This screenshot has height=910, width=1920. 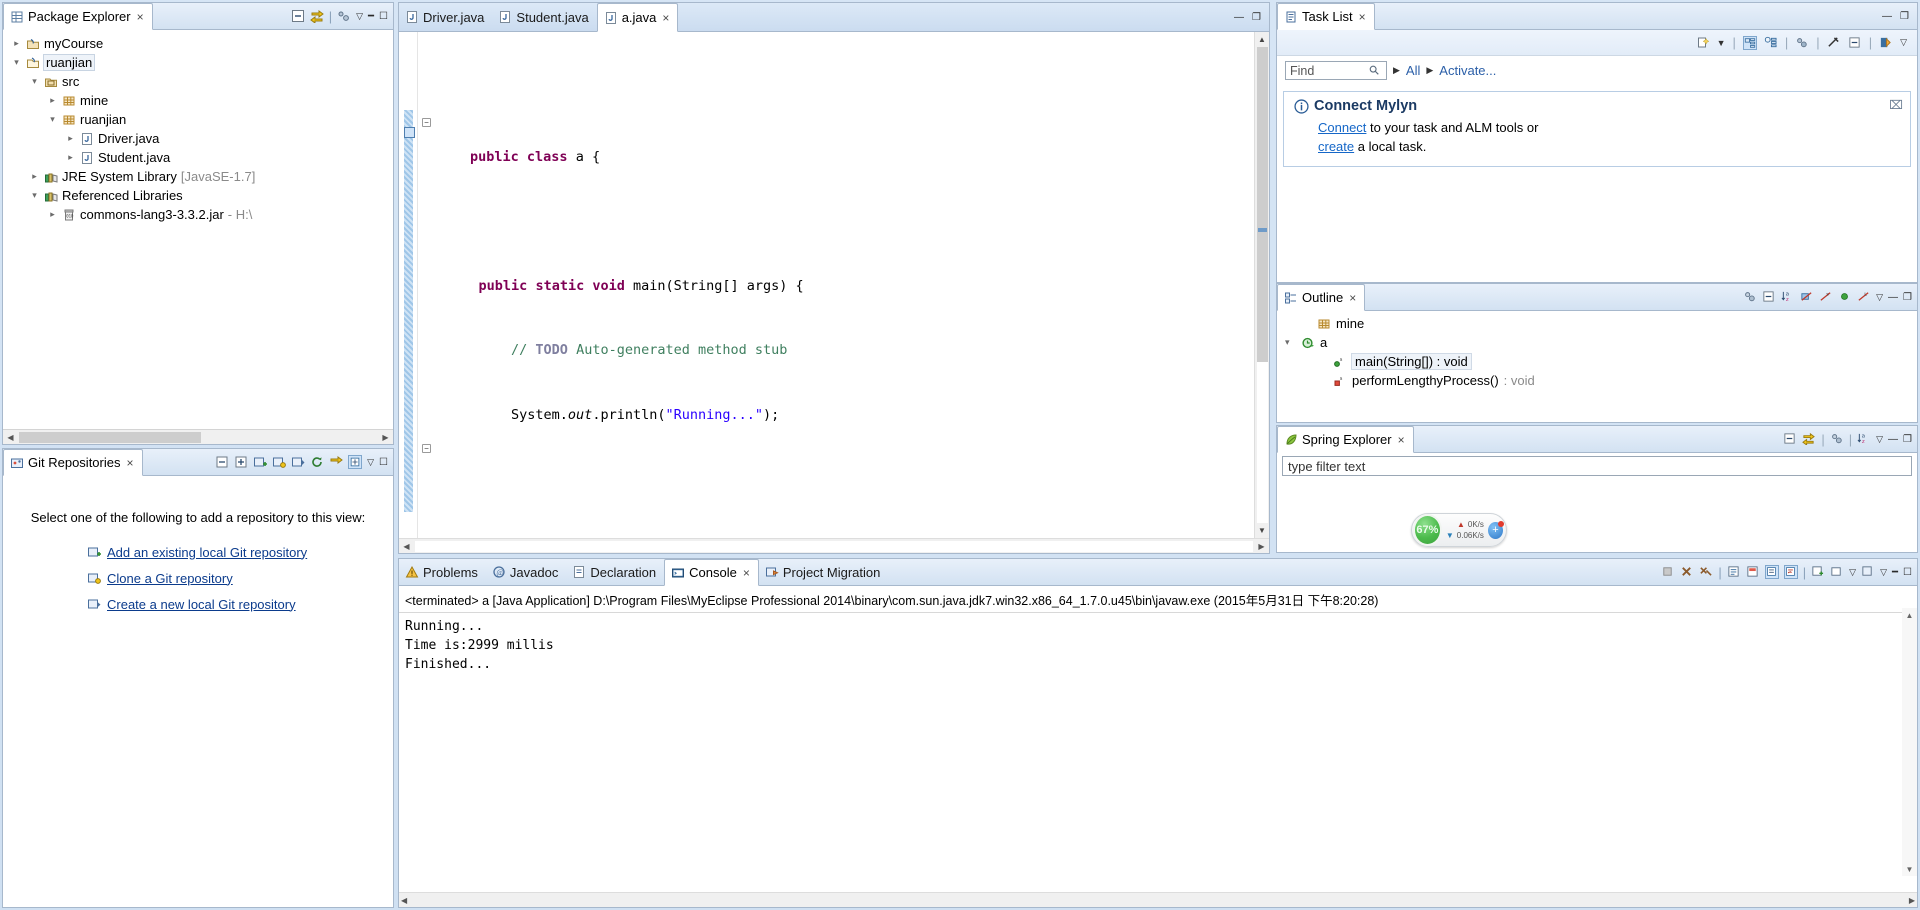 I want to click on git-action-link: Create a new local Git repository, so click(x=201, y=604).